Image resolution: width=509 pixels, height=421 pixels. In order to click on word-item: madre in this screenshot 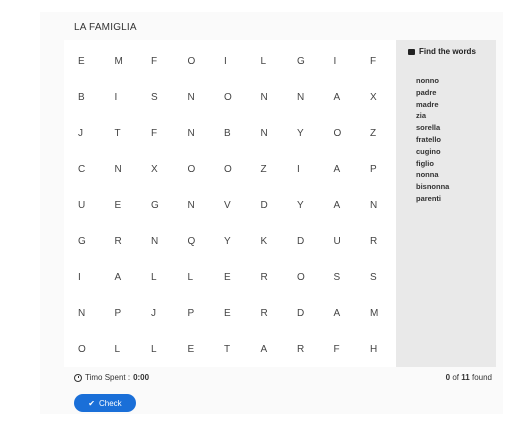, I will do `click(427, 104)`.